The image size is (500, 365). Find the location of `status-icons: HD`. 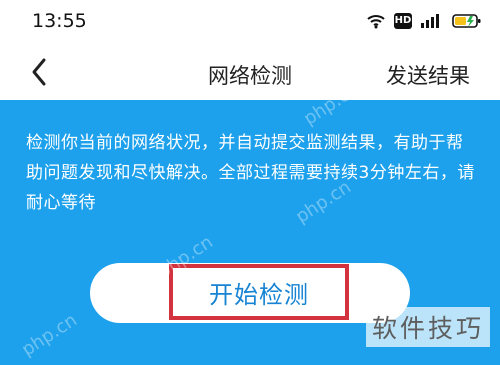

status-icons: HD is located at coordinates (424, 21).